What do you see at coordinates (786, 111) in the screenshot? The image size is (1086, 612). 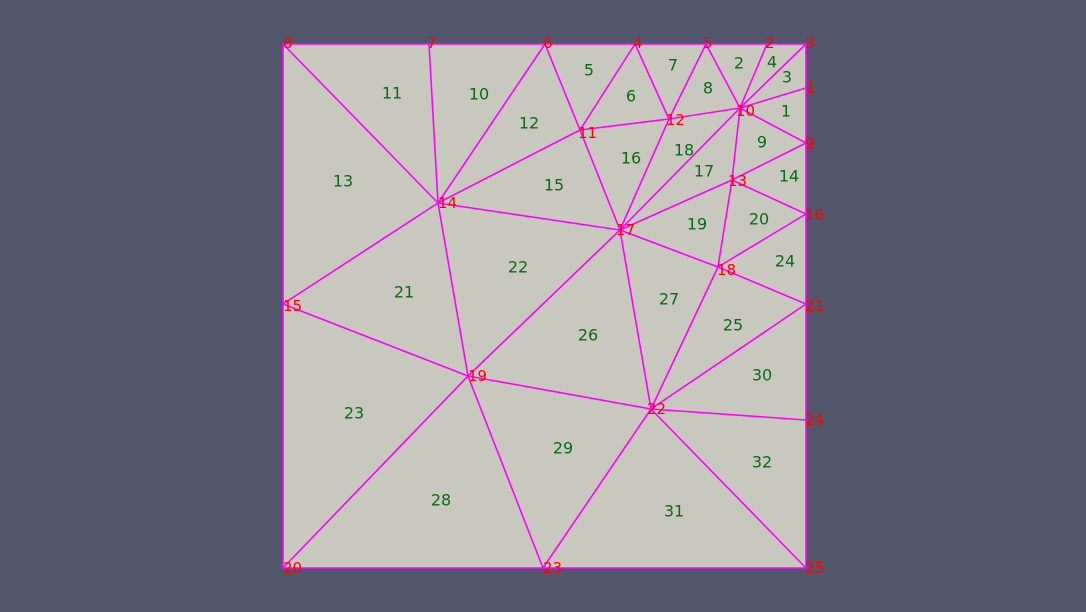 I see `element-label-1: 1` at bounding box center [786, 111].